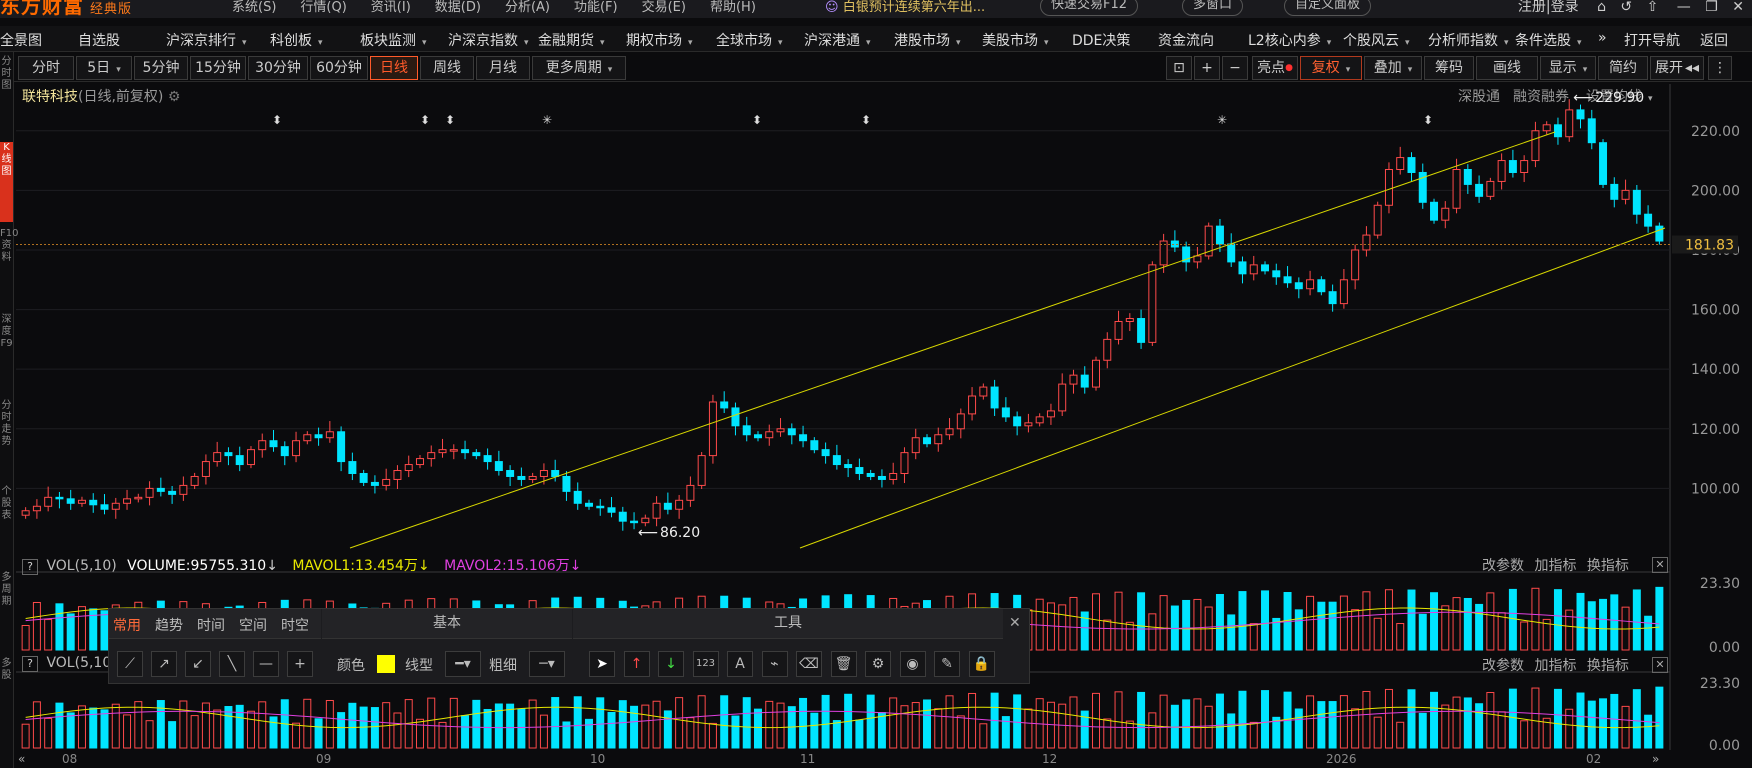 Image resolution: width=1752 pixels, height=768 pixels. I want to click on horizontal-line-icon: —, so click(266, 664).